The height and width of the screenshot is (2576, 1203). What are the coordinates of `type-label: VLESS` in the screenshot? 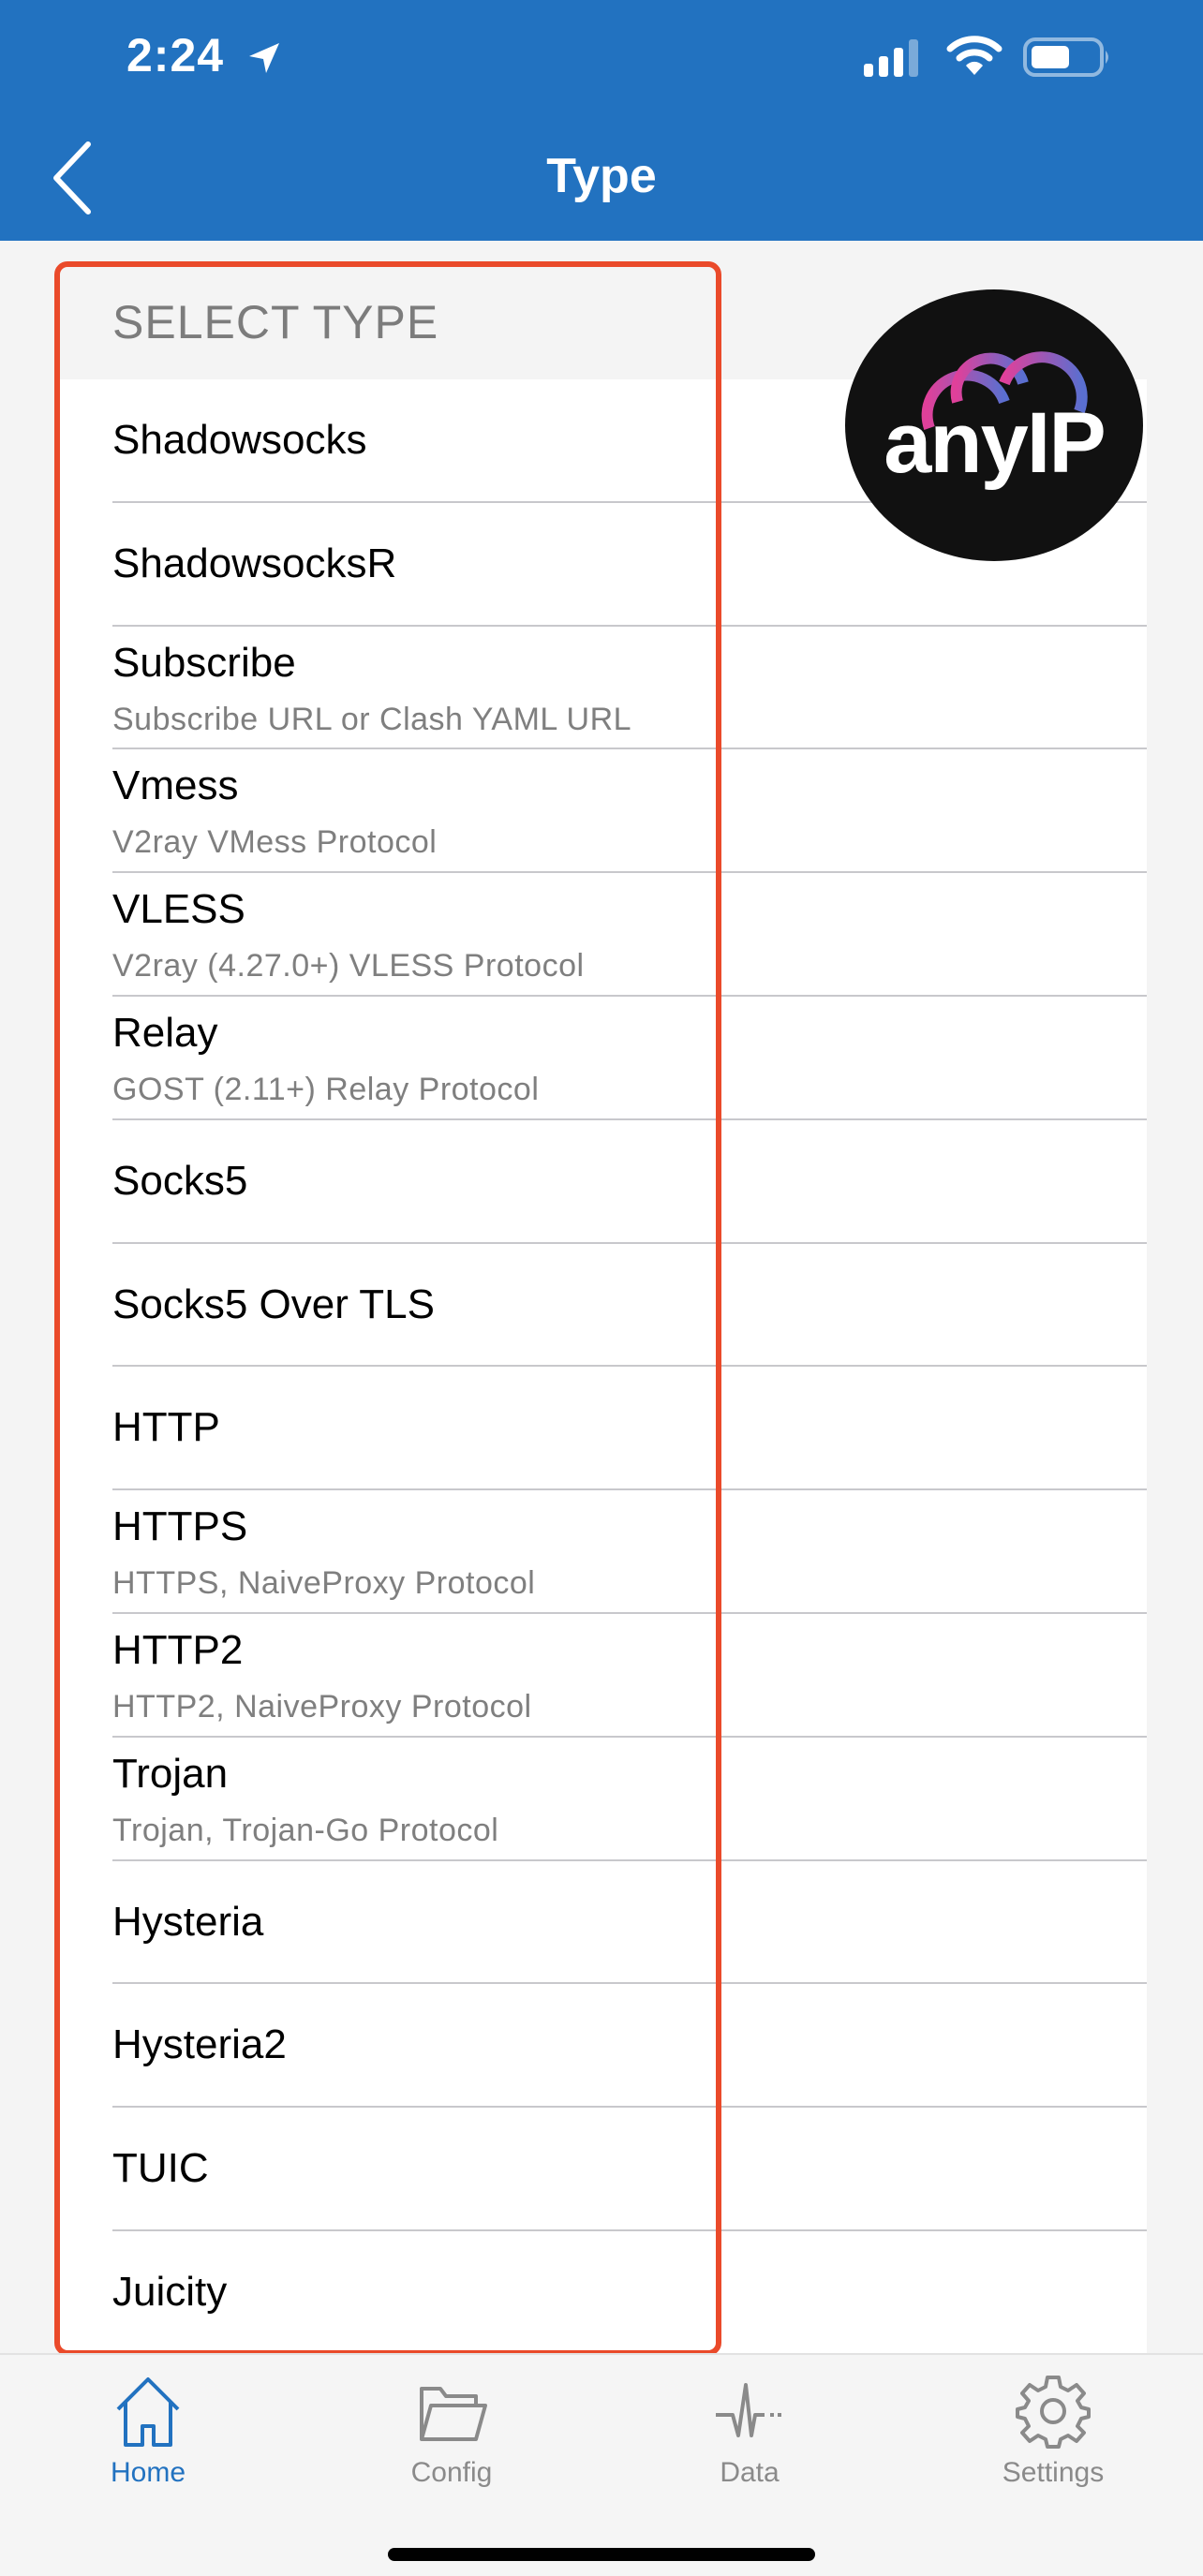 It's located at (178, 909).